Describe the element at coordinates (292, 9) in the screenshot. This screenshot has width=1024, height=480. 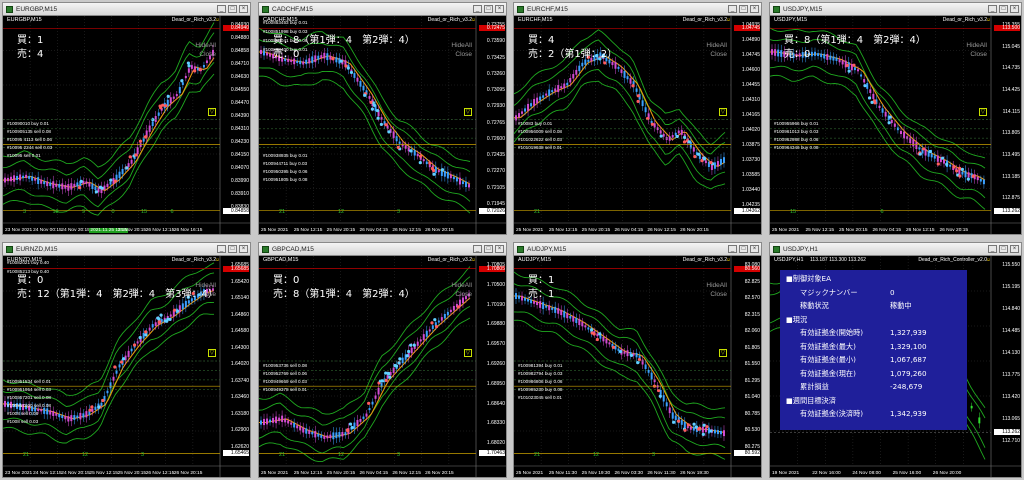
I see `window-title: CADCHF,M15` at that location.